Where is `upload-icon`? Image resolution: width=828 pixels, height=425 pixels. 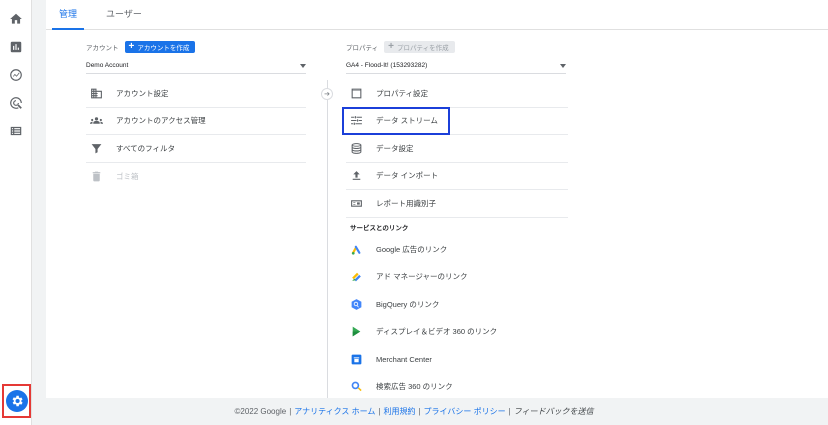
upload-icon is located at coordinates (359, 175).